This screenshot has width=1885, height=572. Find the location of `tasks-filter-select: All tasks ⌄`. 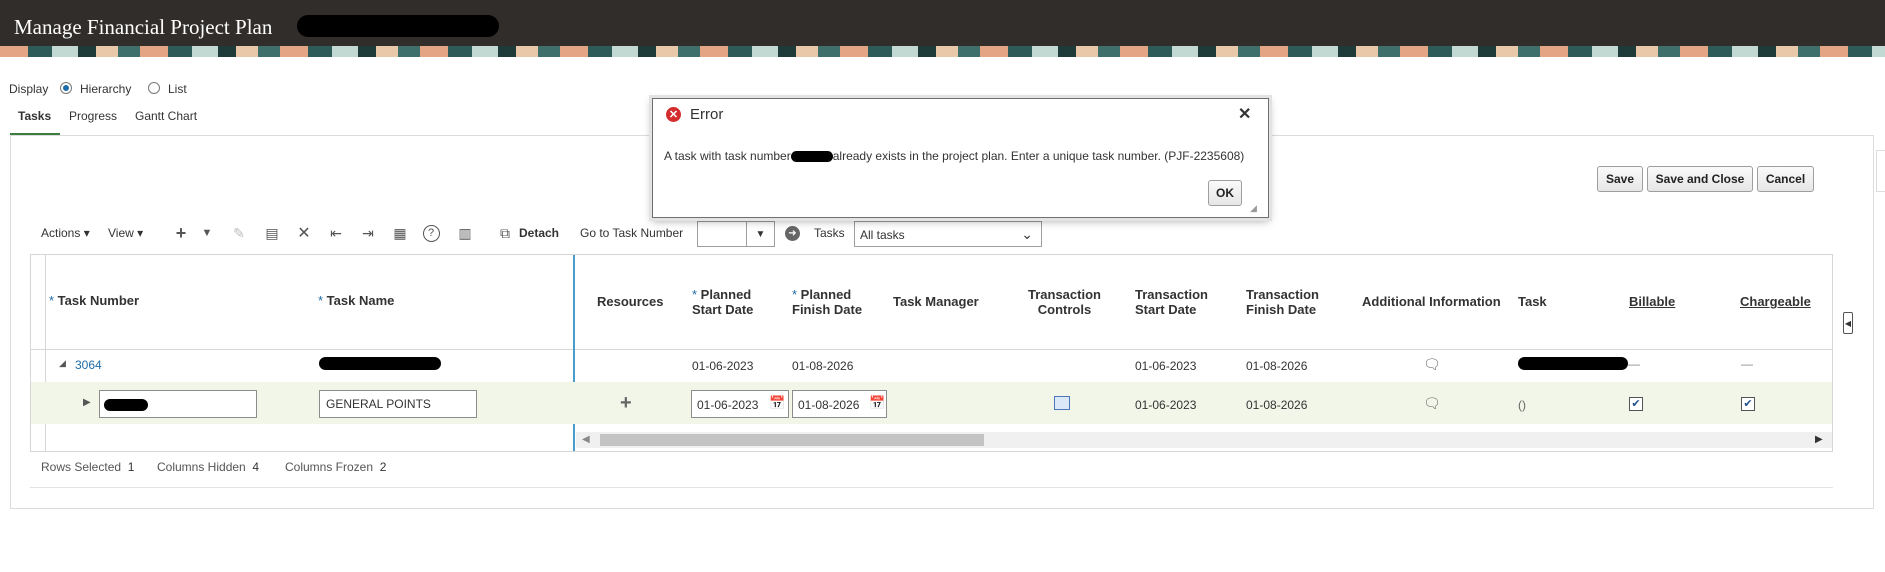

tasks-filter-select: All tasks ⌄ is located at coordinates (948, 234).